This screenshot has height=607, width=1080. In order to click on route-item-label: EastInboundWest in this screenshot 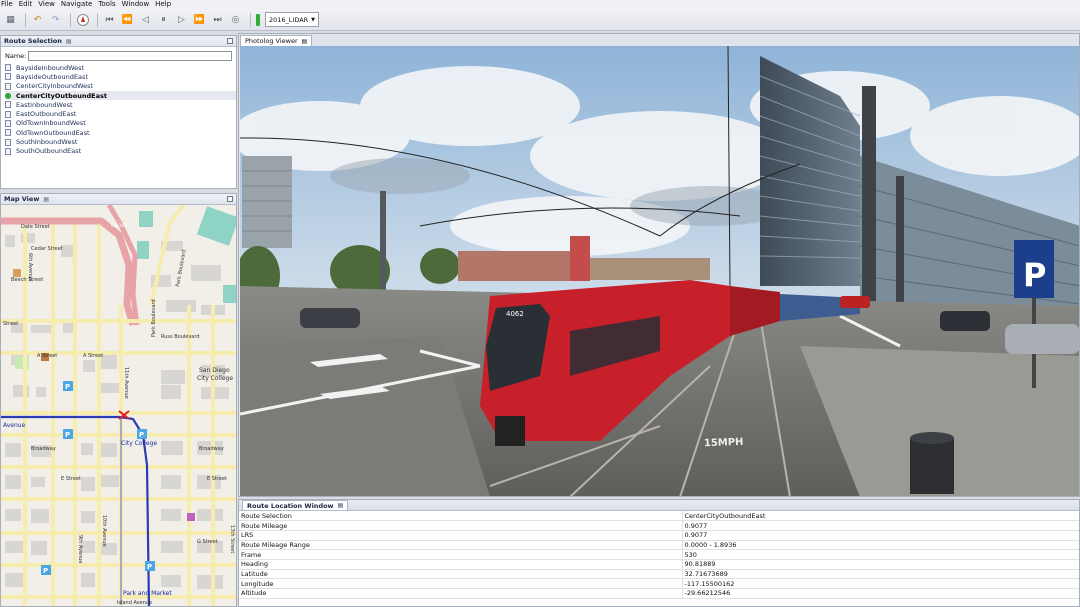, I will do `click(44, 104)`.